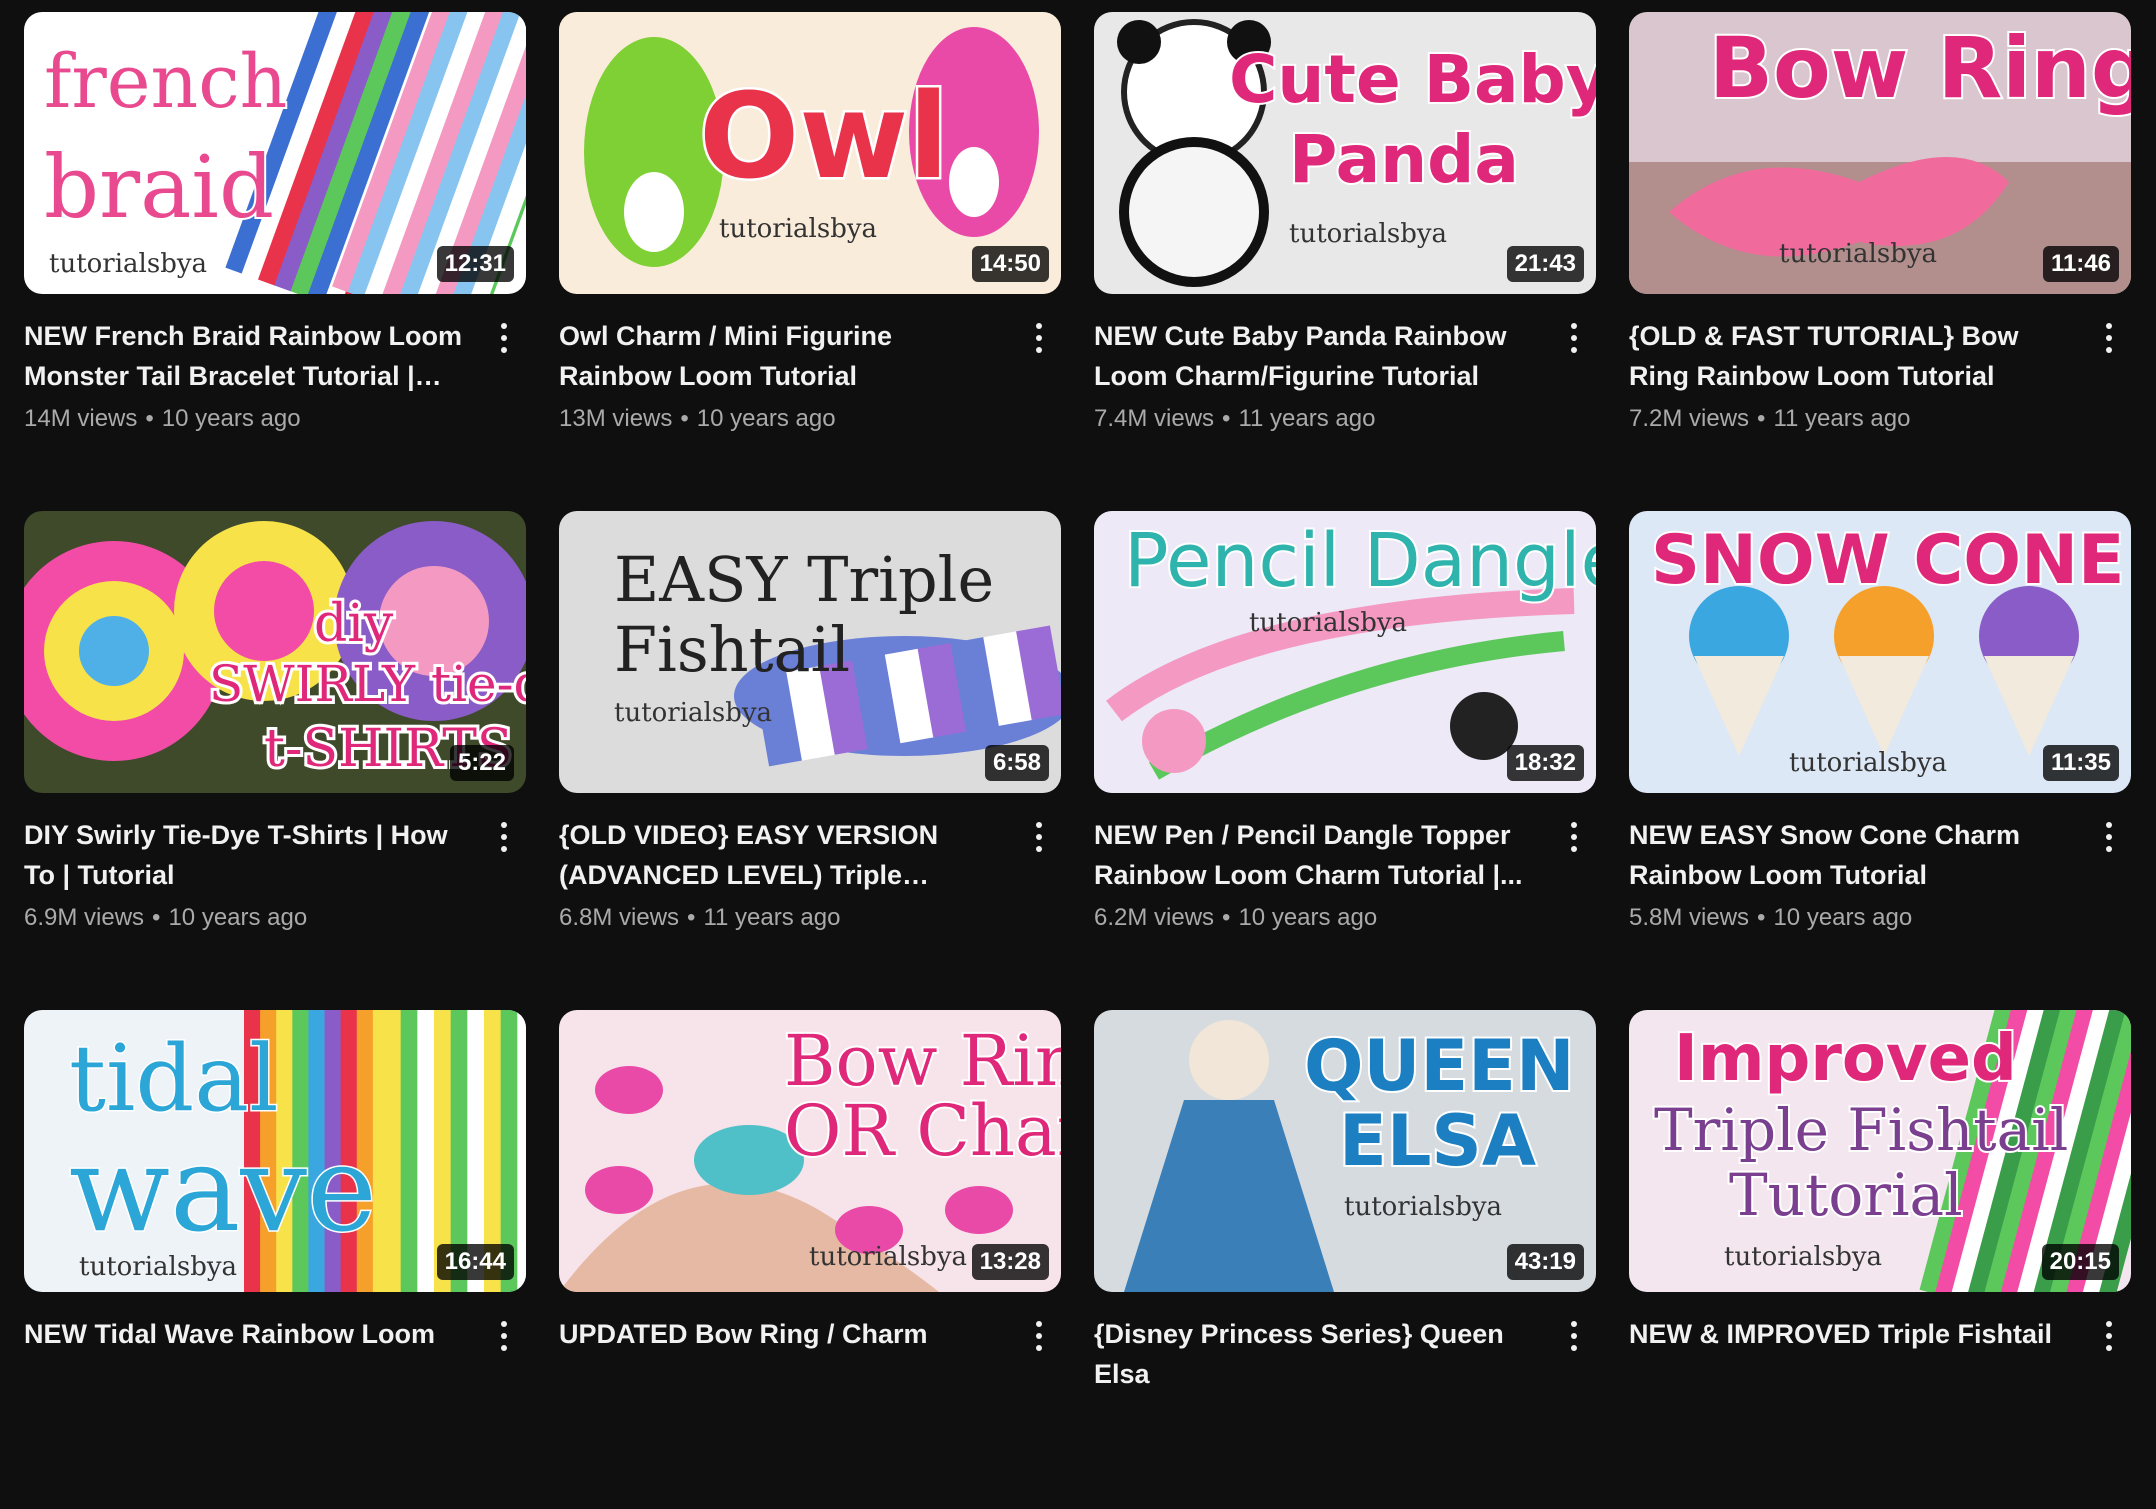  Describe the element at coordinates (1887, 560) in the screenshot. I see `thumbnail-text: SNOW CONE` at that location.